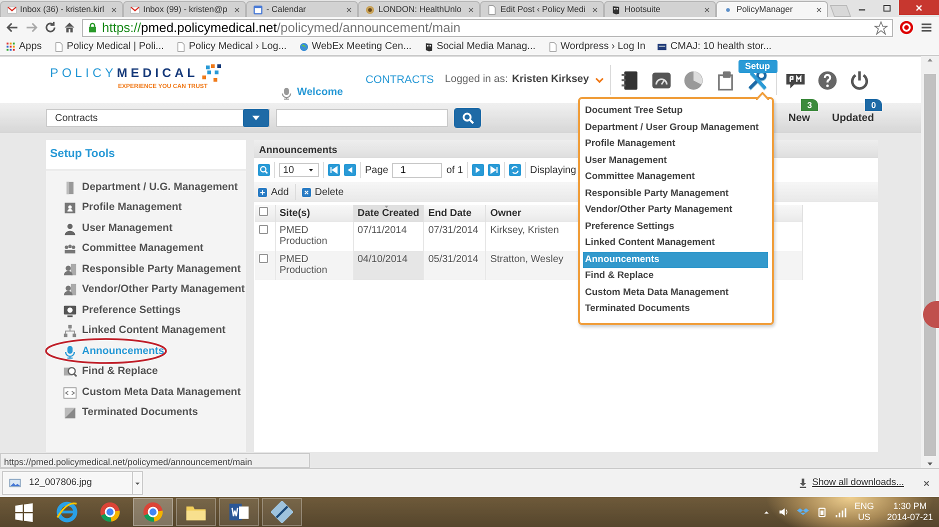  What do you see at coordinates (597, 46) in the screenshot?
I see `bookmark: Wordpress › Log In` at bounding box center [597, 46].